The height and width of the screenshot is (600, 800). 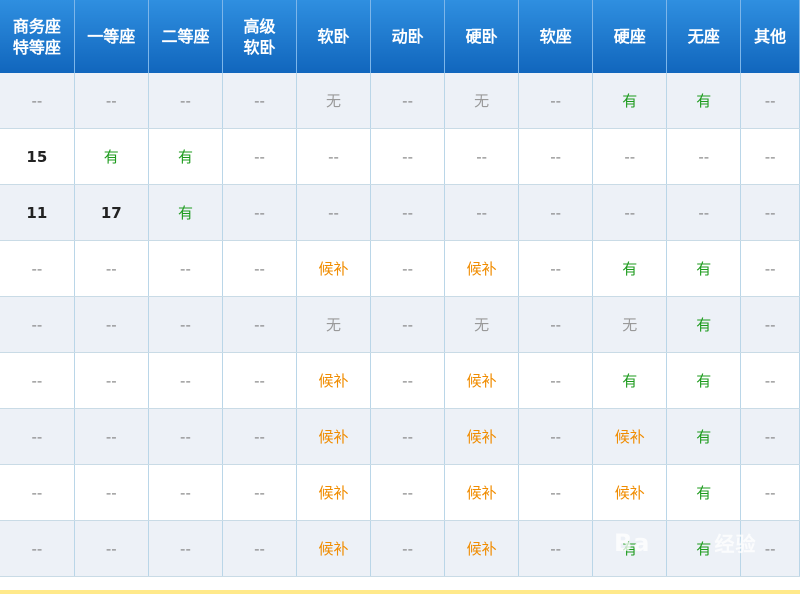 What do you see at coordinates (630, 324) in the screenshot?
I see `seat-cell-hard-seat: 无` at bounding box center [630, 324].